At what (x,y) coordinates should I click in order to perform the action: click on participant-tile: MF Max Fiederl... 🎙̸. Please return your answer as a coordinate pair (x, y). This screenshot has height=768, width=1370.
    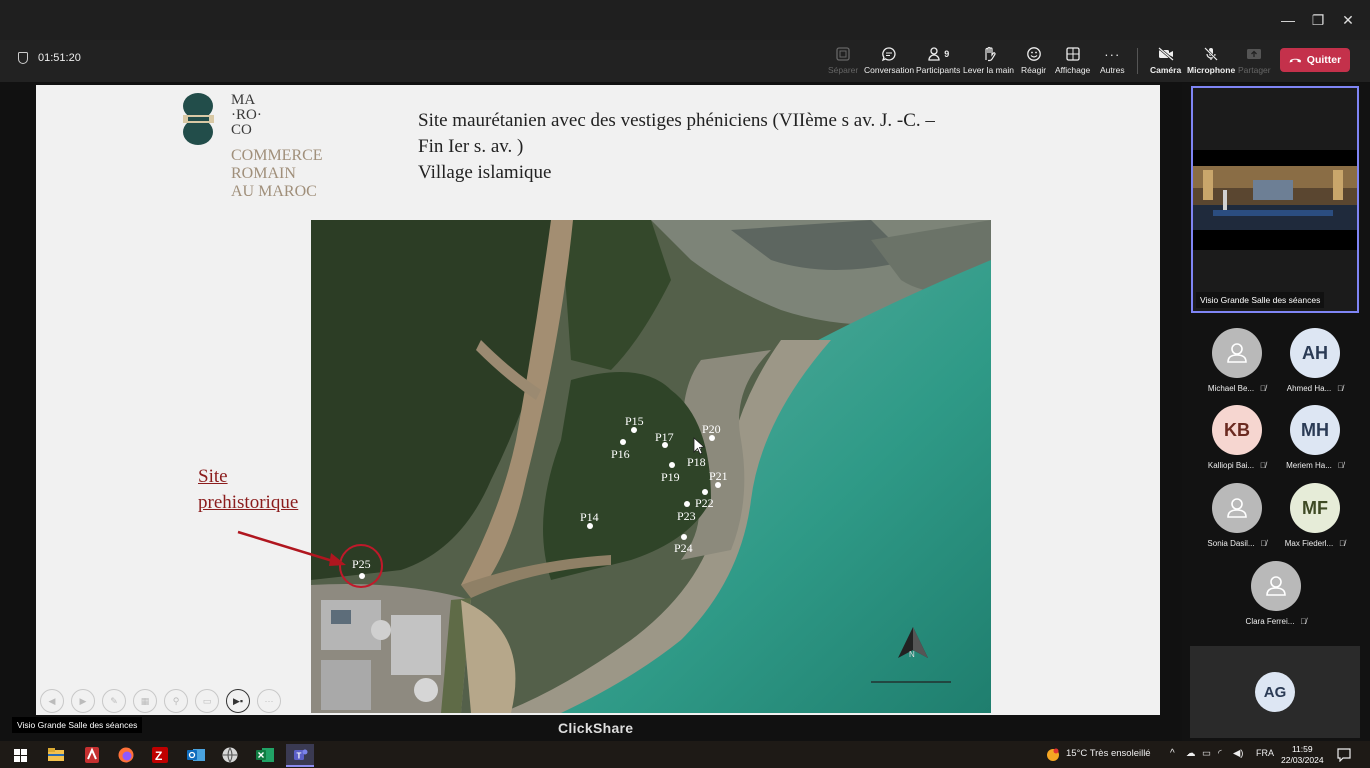
    Looking at the image, I should click on (1315, 515).